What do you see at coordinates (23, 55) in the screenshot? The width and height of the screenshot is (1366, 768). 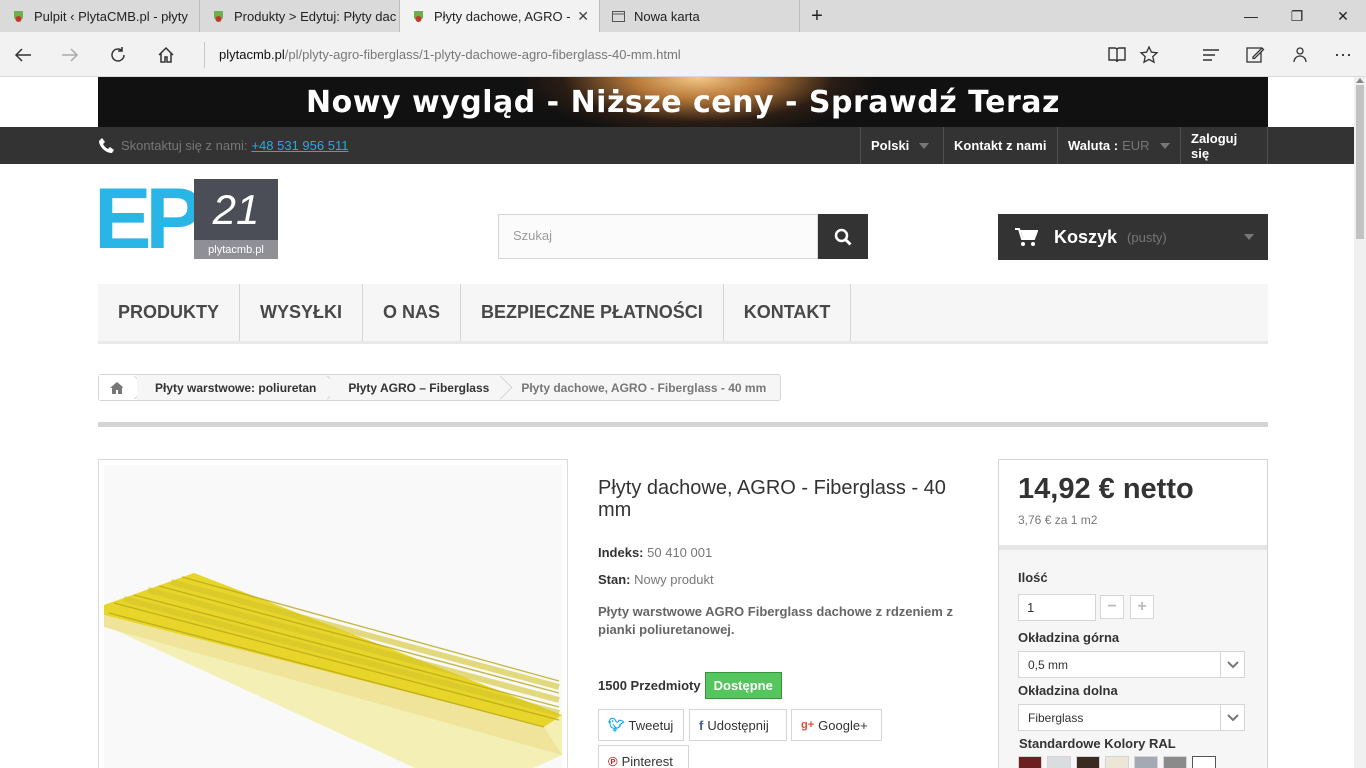 I see `back-arrow-icon` at bounding box center [23, 55].